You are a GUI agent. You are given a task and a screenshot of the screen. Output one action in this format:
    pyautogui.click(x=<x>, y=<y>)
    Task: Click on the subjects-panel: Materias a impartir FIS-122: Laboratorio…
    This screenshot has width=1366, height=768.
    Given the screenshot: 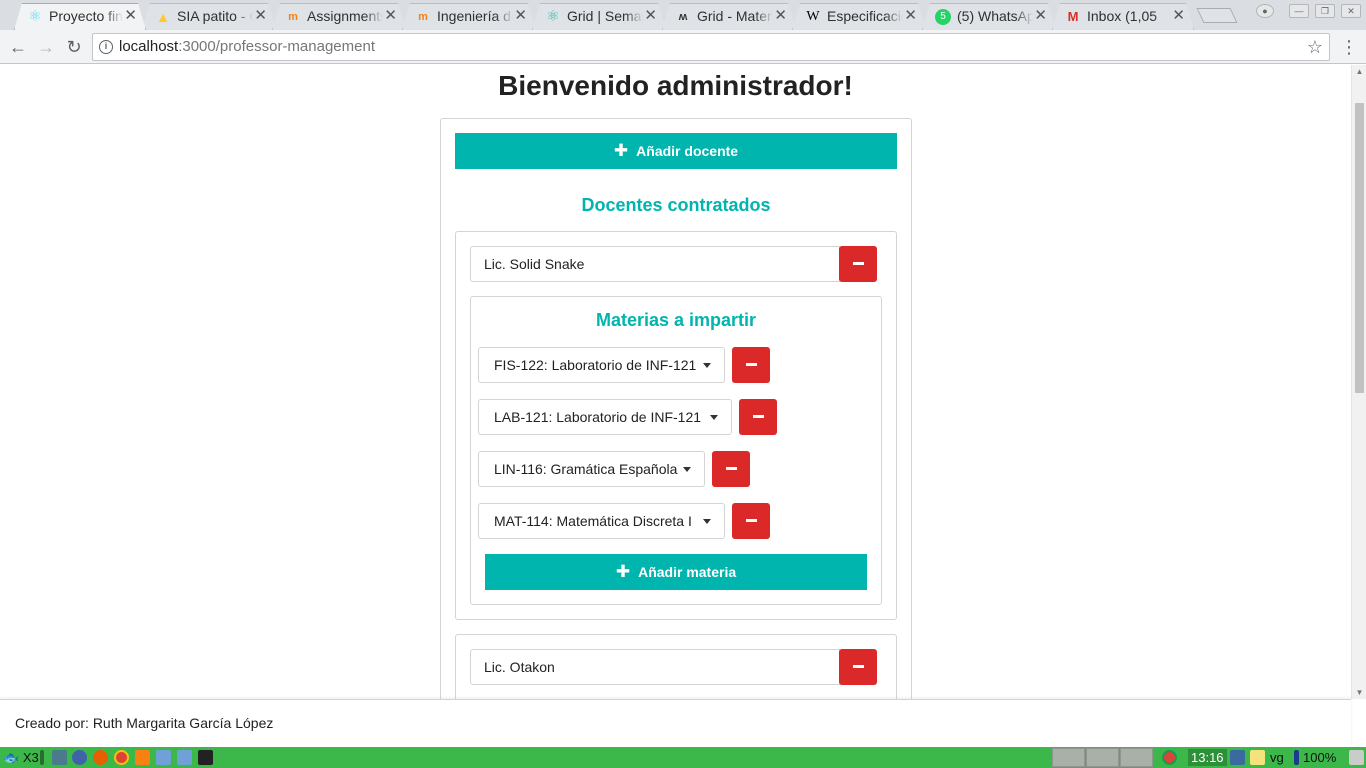 What is the action you would take?
    pyautogui.click(x=676, y=450)
    